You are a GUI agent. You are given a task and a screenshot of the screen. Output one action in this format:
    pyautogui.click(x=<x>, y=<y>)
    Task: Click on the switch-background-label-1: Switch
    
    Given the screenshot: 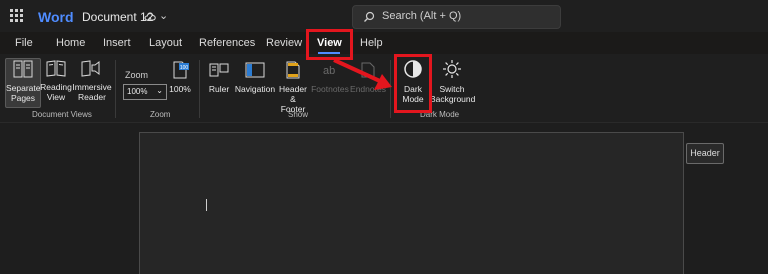 What is the action you would take?
    pyautogui.click(x=452, y=89)
    